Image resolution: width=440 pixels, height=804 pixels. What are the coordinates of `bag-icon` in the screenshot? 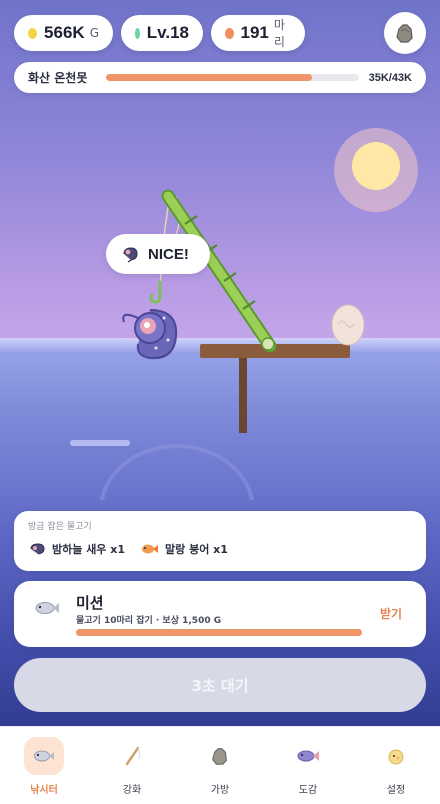 It's located at (219, 756).